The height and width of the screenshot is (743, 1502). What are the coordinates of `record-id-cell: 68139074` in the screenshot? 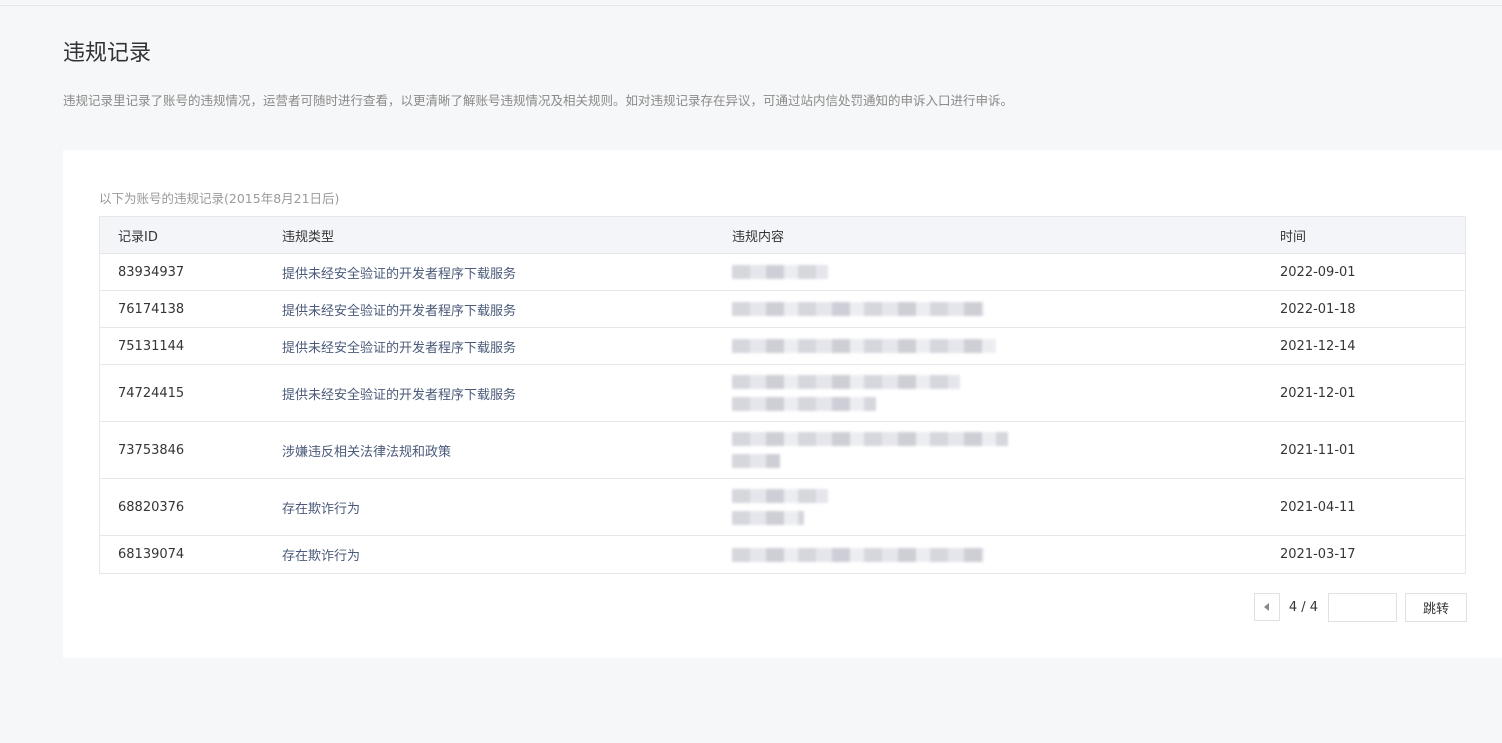 It's located at (151, 554).